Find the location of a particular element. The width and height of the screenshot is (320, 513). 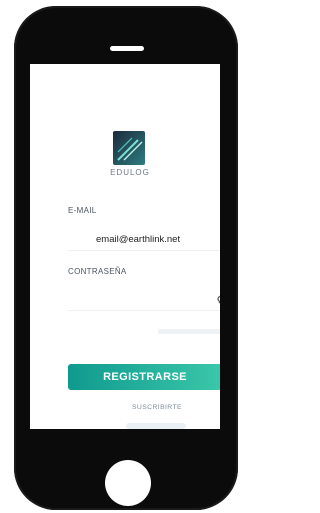

subscribe-link: SUSCRIBIRTE is located at coordinates (157, 407).